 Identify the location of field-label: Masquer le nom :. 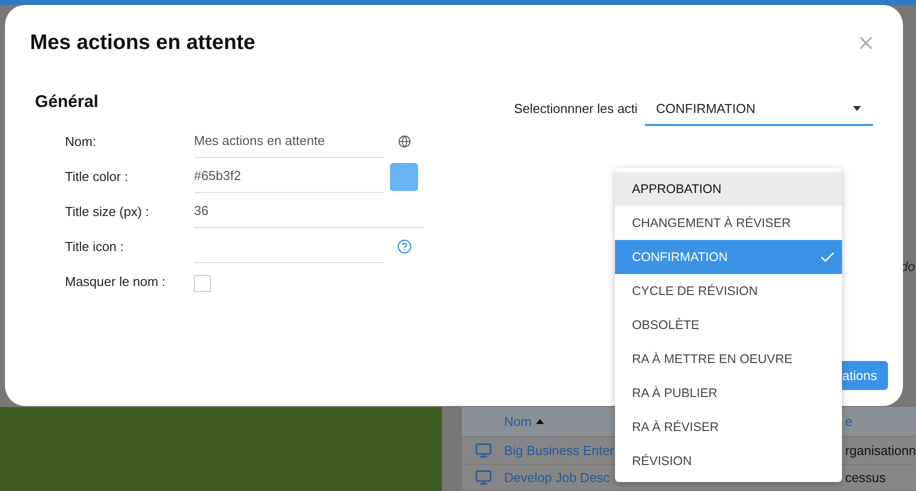
(115, 281).